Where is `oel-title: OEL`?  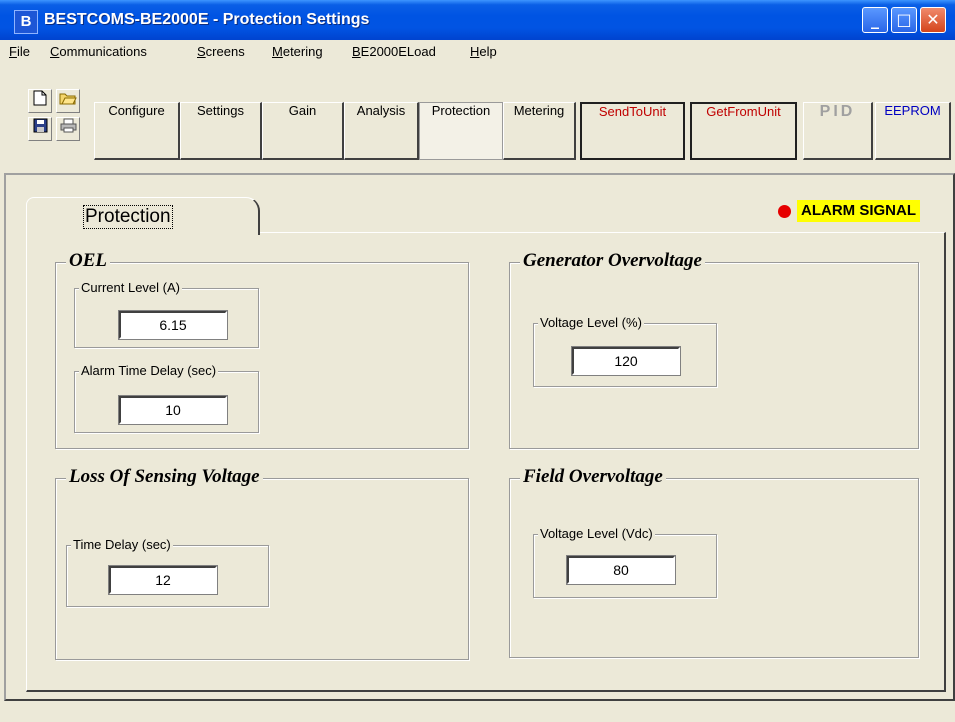 oel-title: OEL is located at coordinates (88, 261).